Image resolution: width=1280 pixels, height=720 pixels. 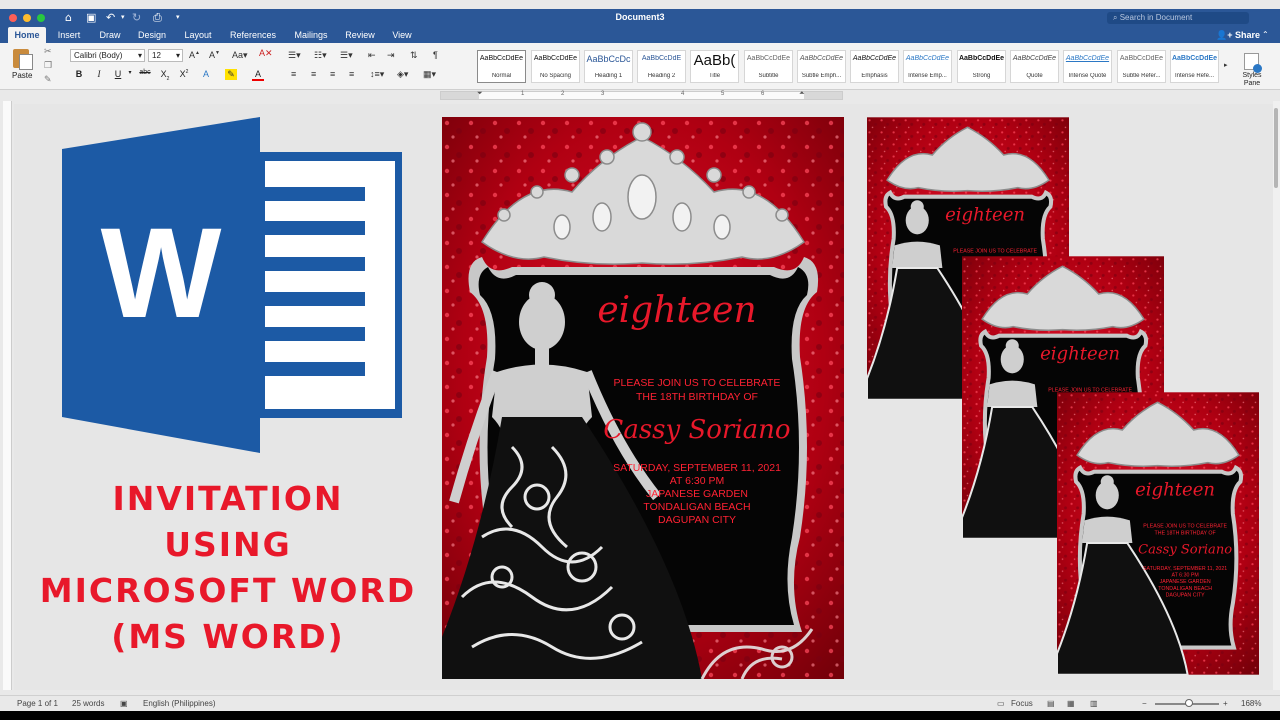 I want to click on tab-insert: Insert, so click(x=69, y=35).